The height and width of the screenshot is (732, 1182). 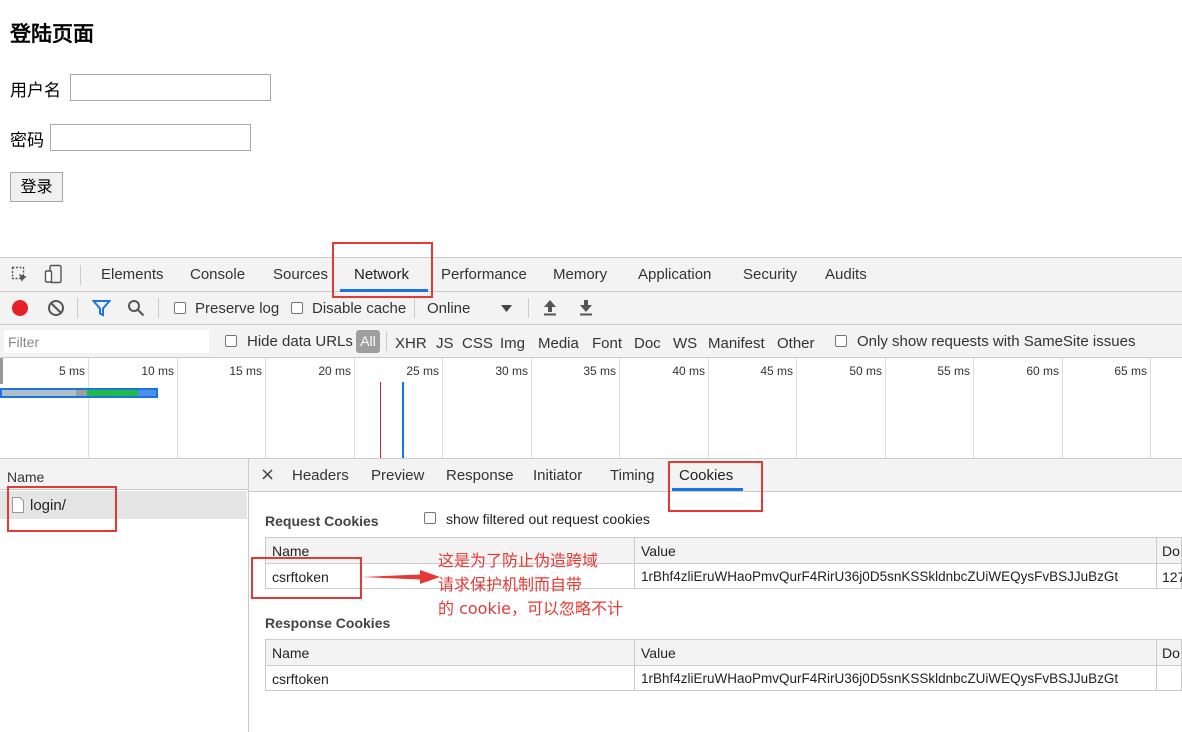 What do you see at coordinates (770, 274) in the screenshot?
I see `tab-security: Security` at bounding box center [770, 274].